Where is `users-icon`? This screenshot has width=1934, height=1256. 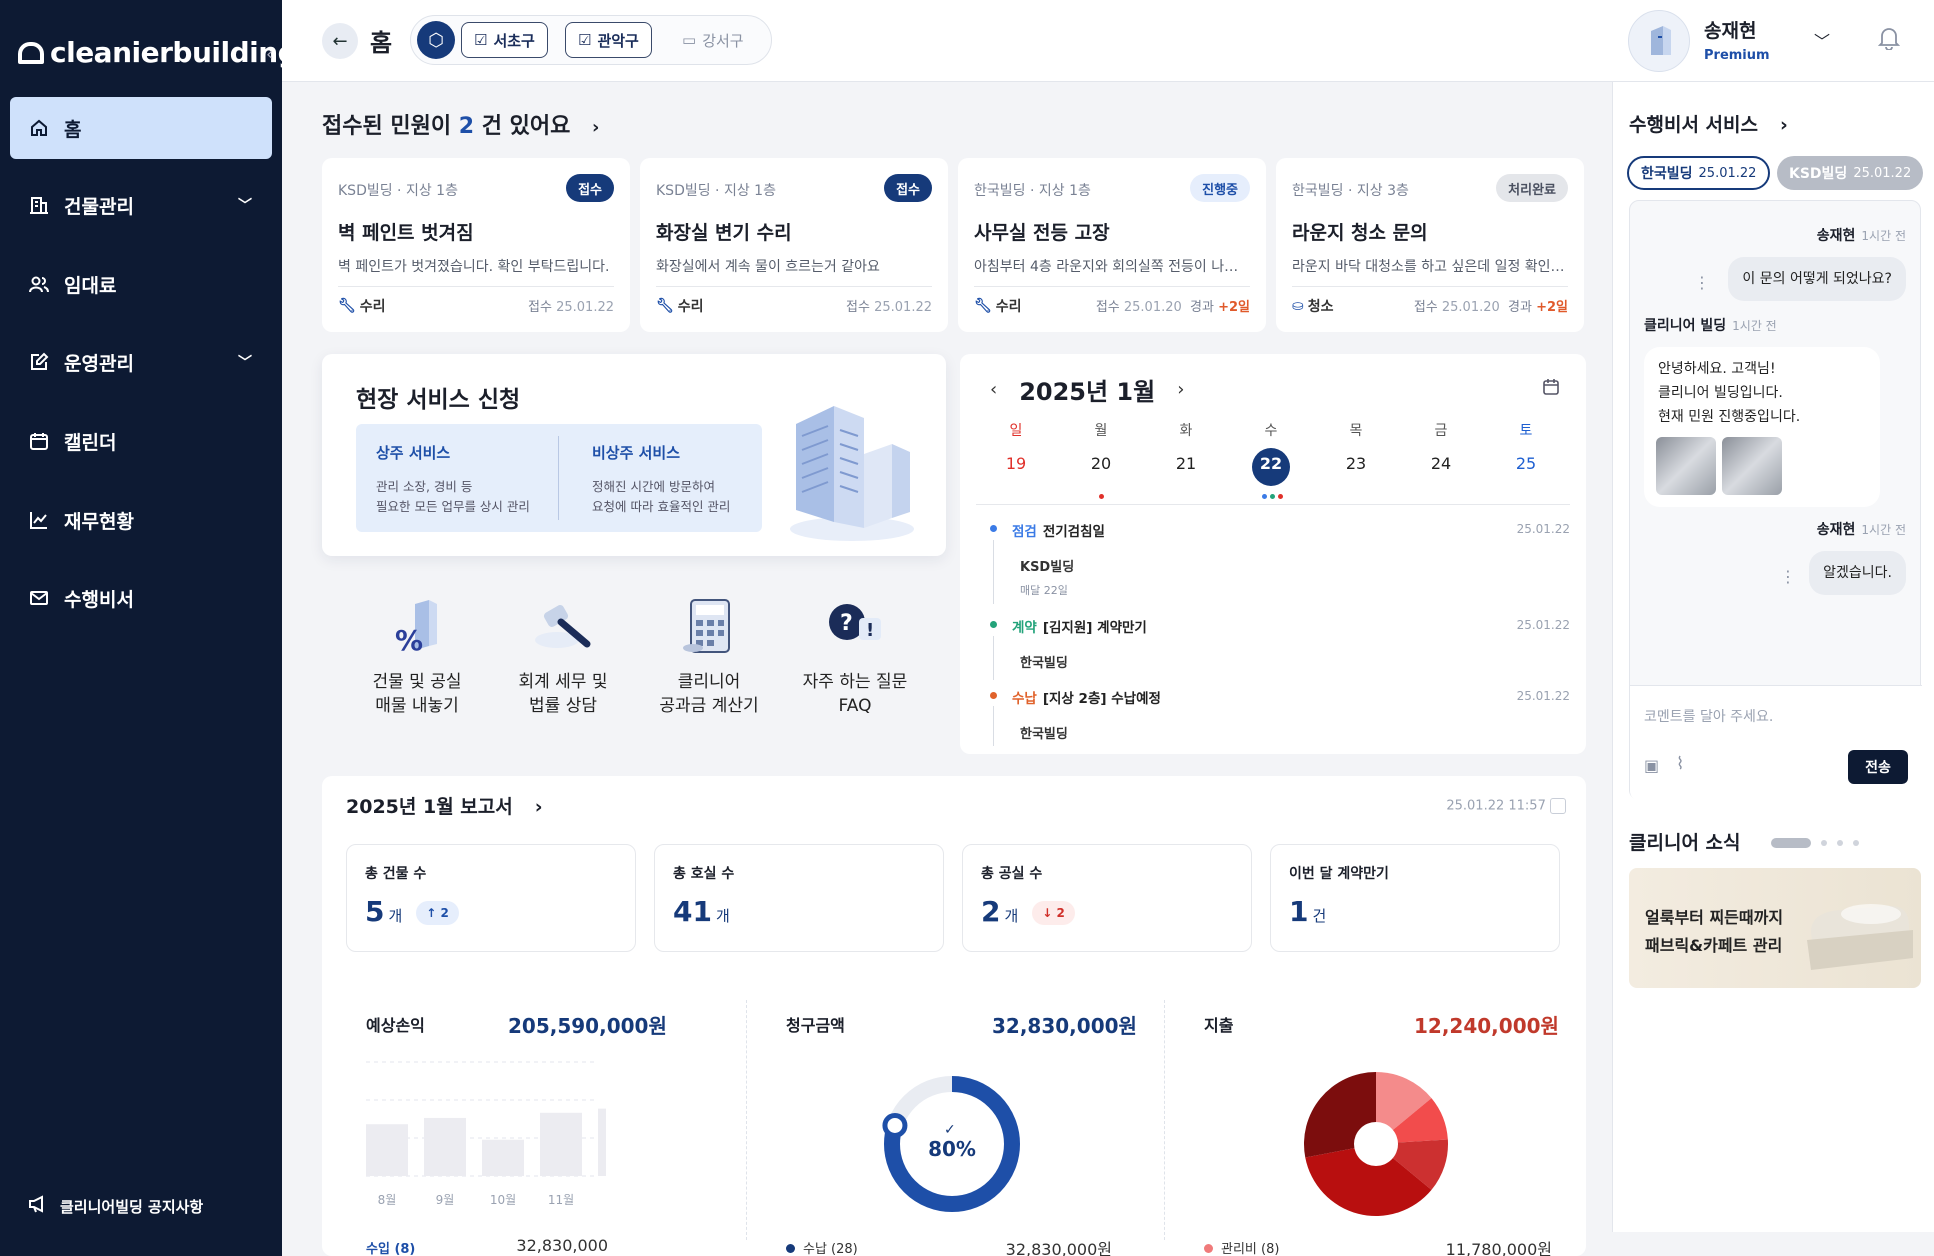 users-icon is located at coordinates (39, 284).